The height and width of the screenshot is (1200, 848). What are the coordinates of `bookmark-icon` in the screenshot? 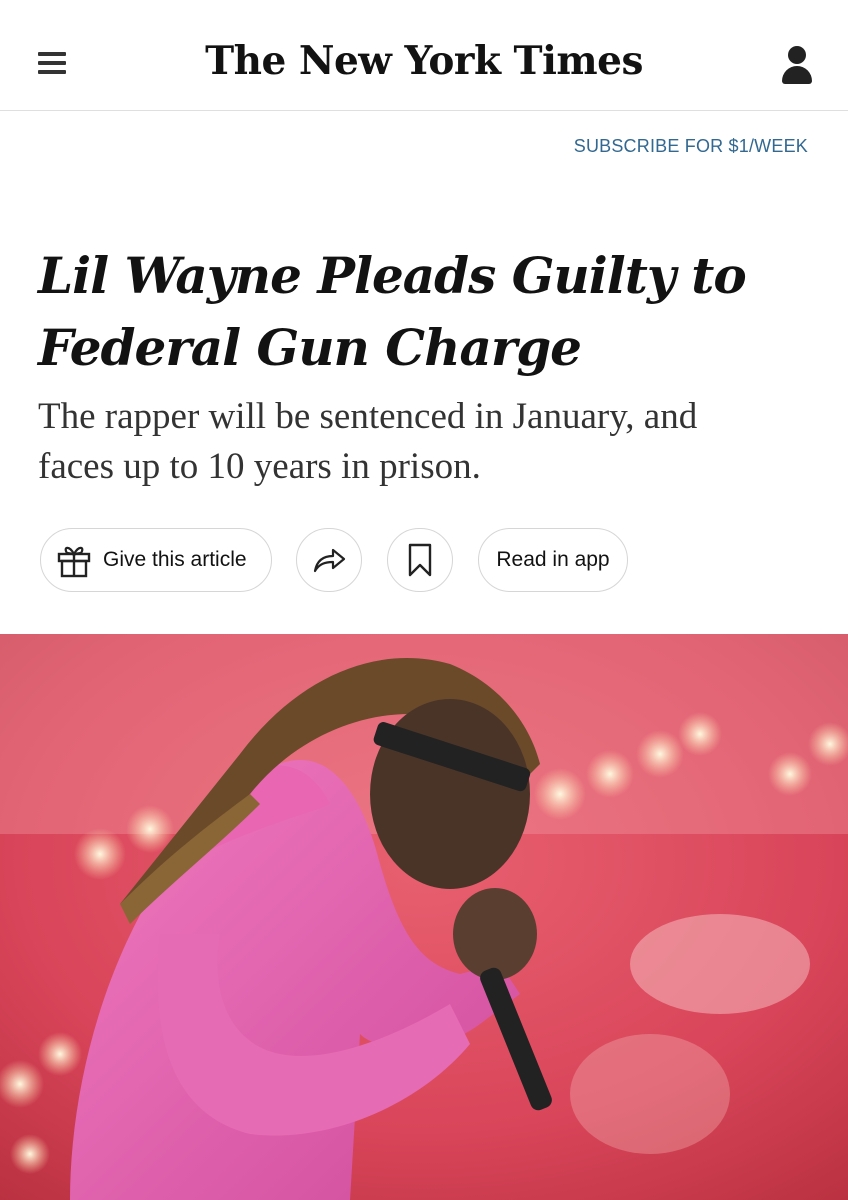 It's located at (420, 560).